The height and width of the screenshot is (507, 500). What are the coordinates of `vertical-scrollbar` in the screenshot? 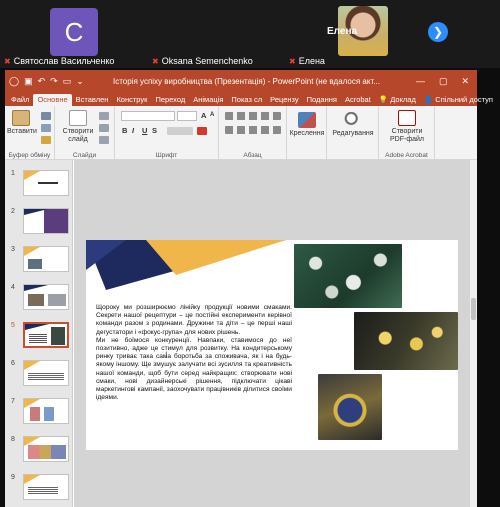 It's located at (473, 333).